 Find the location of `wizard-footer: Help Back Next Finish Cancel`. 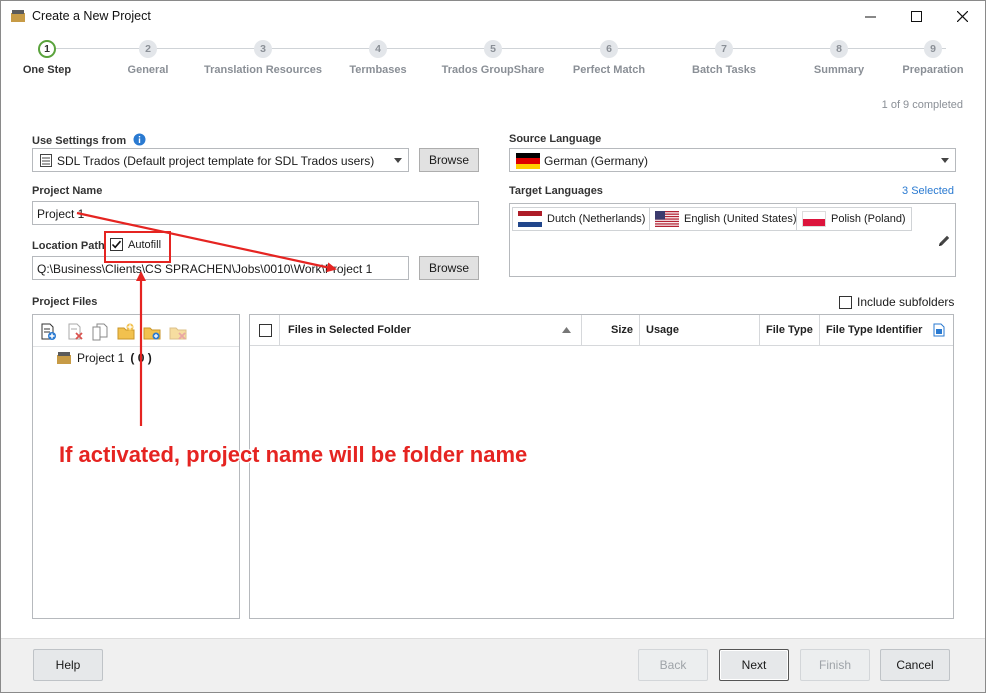

wizard-footer: Help Back Next Finish Cancel is located at coordinates (493, 665).